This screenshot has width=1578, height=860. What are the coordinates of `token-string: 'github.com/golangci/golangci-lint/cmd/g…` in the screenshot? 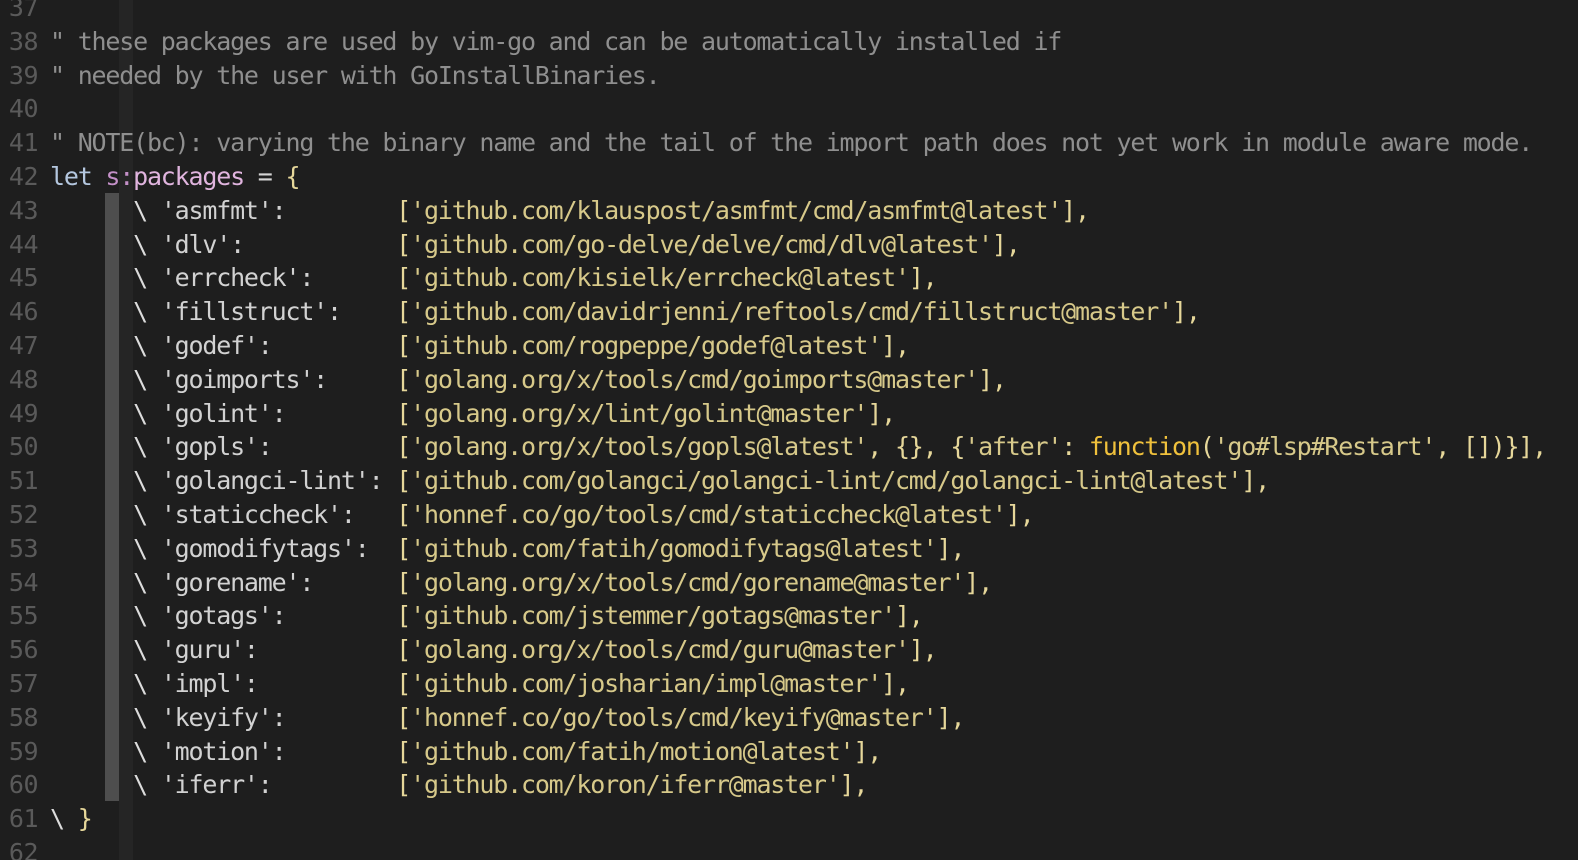 It's located at (826, 481).